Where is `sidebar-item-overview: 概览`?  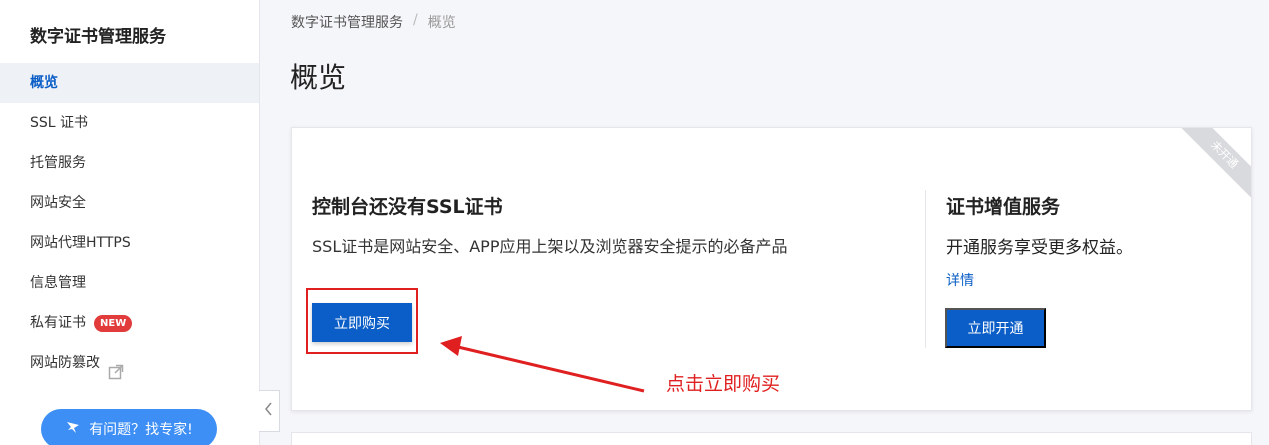 sidebar-item-overview: 概览 is located at coordinates (129, 83).